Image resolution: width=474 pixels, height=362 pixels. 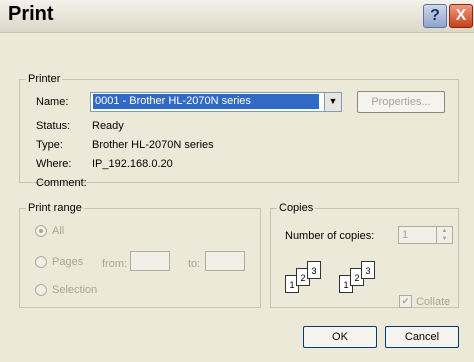 I want to click on comment-label: Comment:, so click(x=61, y=183).